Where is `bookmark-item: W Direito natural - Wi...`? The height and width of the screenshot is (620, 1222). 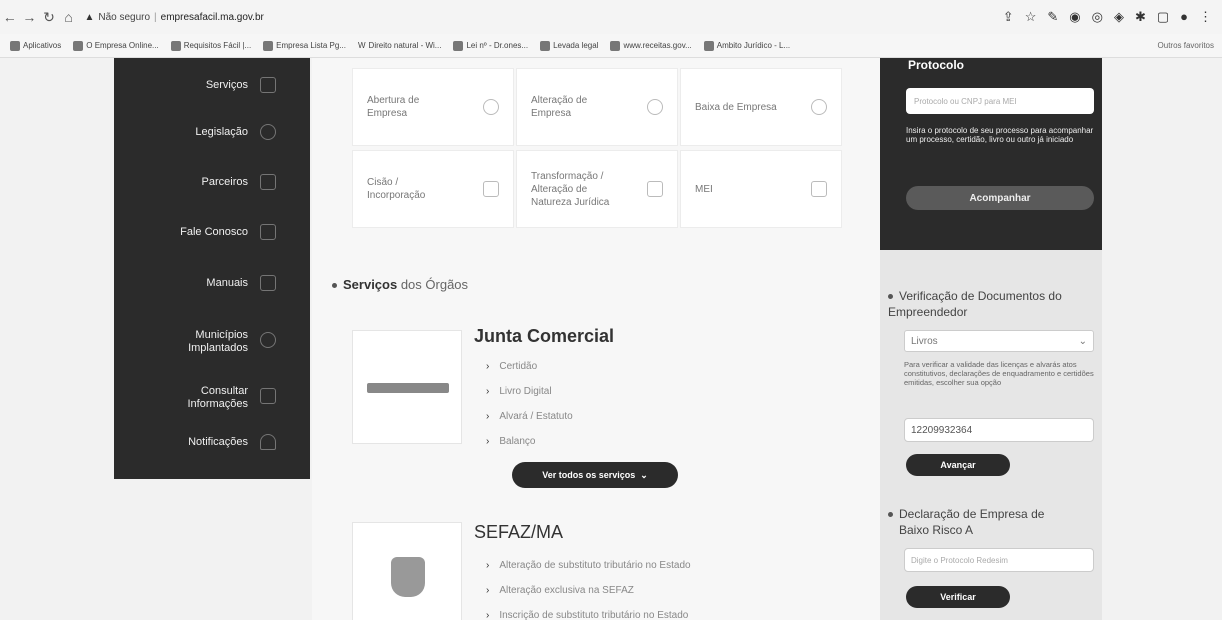
bookmark-item: W Direito natural - Wi... is located at coordinates (399, 45).